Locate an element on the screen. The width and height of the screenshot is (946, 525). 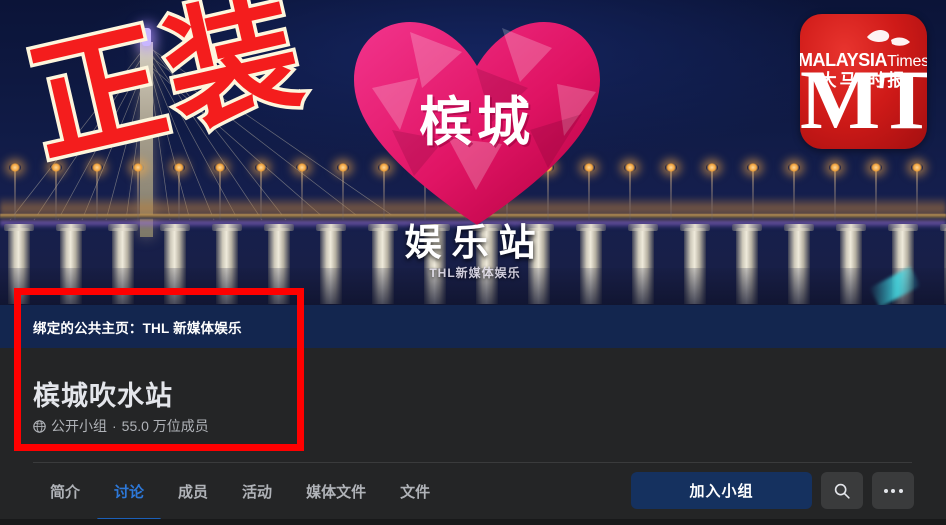
tab-about: 简介 is located at coordinates (65, 491).